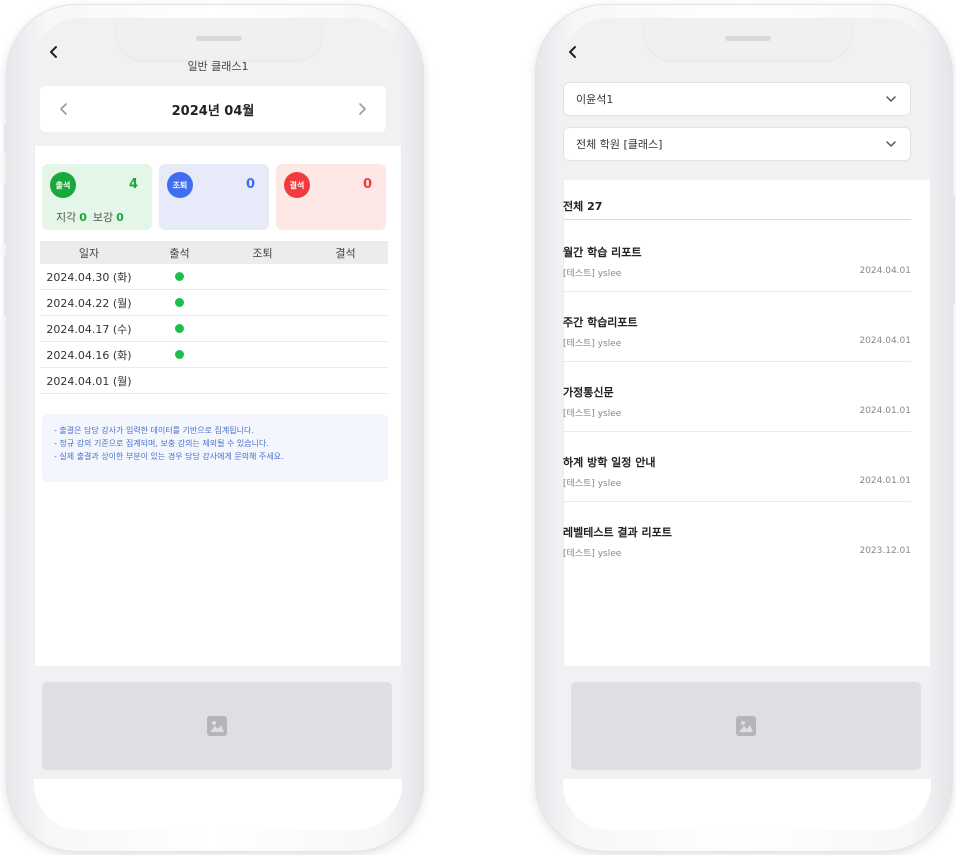 Image resolution: width=956 pixels, height=855 pixels. Describe the element at coordinates (737, 209) in the screenshot. I see `total-count: 전체 27` at that location.